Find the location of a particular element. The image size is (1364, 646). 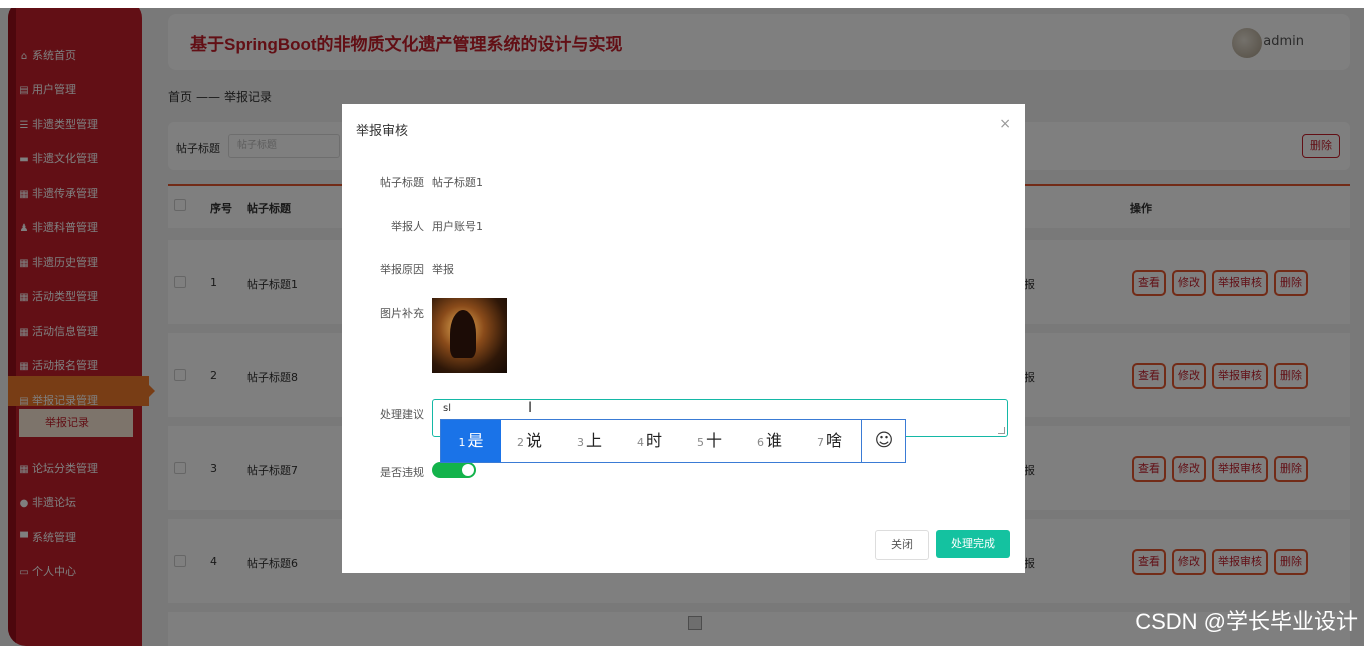

ime-candidate: 1是 is located at coordinates (471, 441).